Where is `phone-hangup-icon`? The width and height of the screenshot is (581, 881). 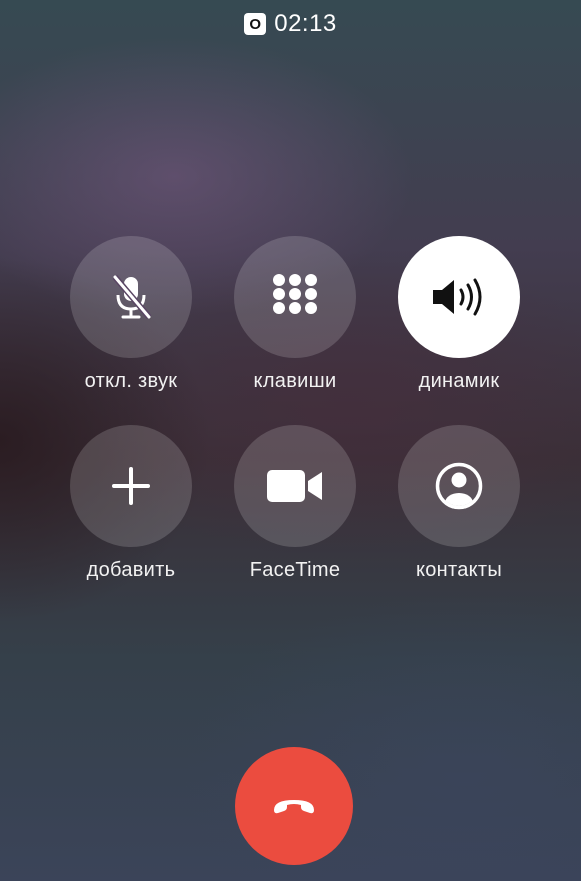
phone-hangup-icon is located at coordinates (294, 806).